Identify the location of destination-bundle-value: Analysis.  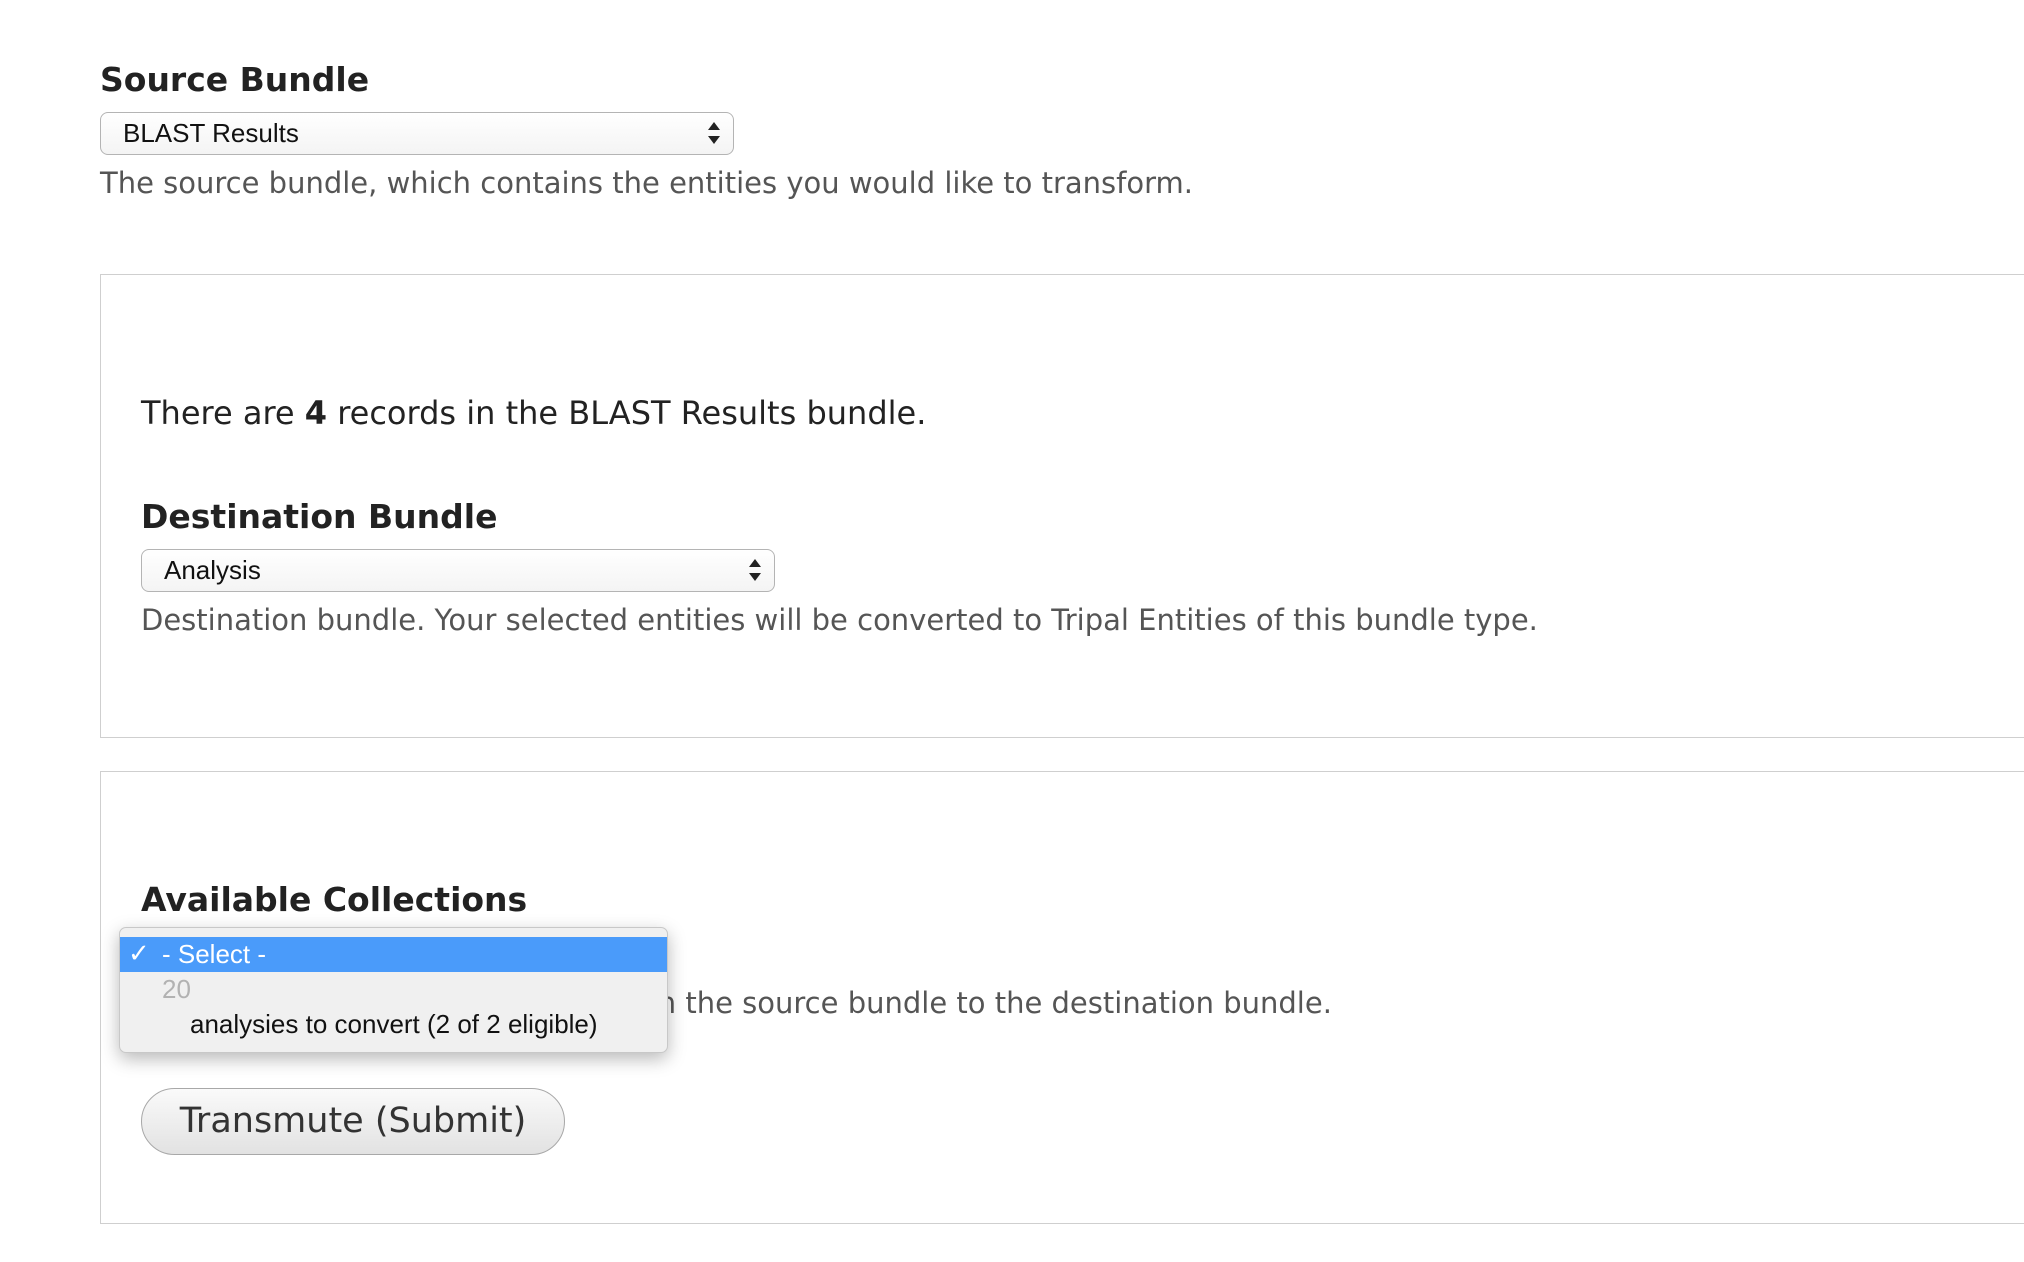
(212, 570).